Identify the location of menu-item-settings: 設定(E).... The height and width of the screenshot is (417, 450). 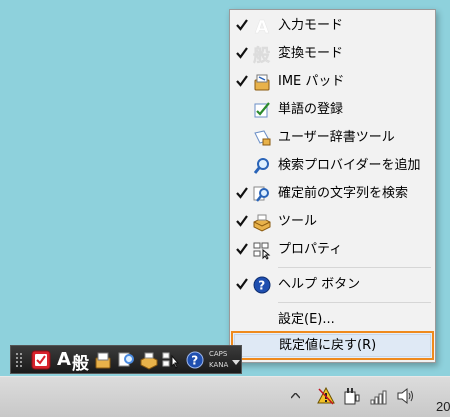
(332, 320).